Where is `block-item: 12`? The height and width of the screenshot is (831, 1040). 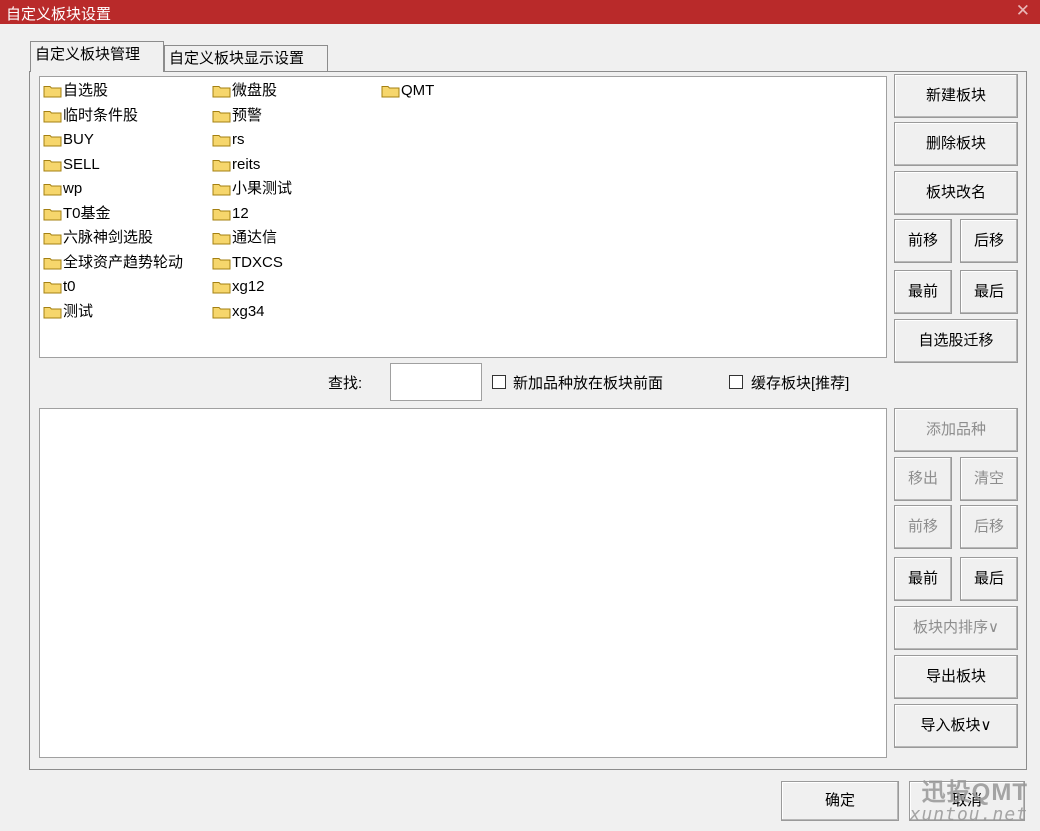 block-item: 12 is located at coordinates (230, 214).